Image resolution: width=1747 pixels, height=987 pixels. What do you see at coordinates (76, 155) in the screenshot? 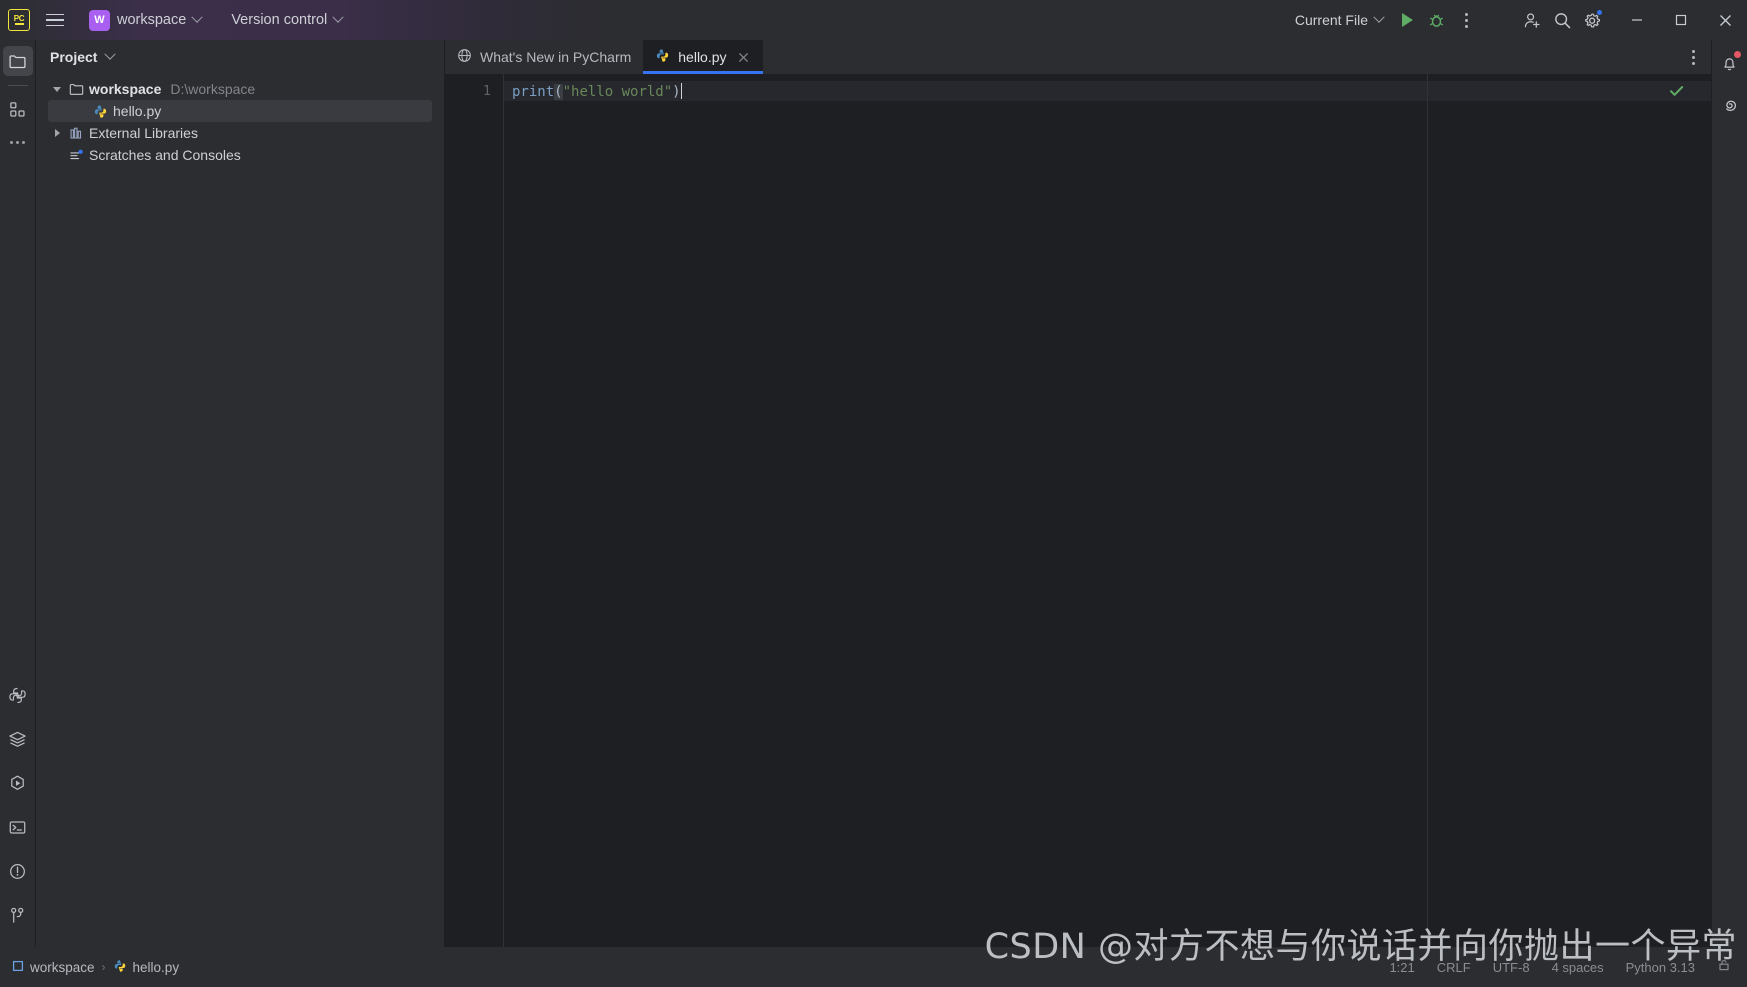
I see `scratches-icon` at bounding box center [76, 155].